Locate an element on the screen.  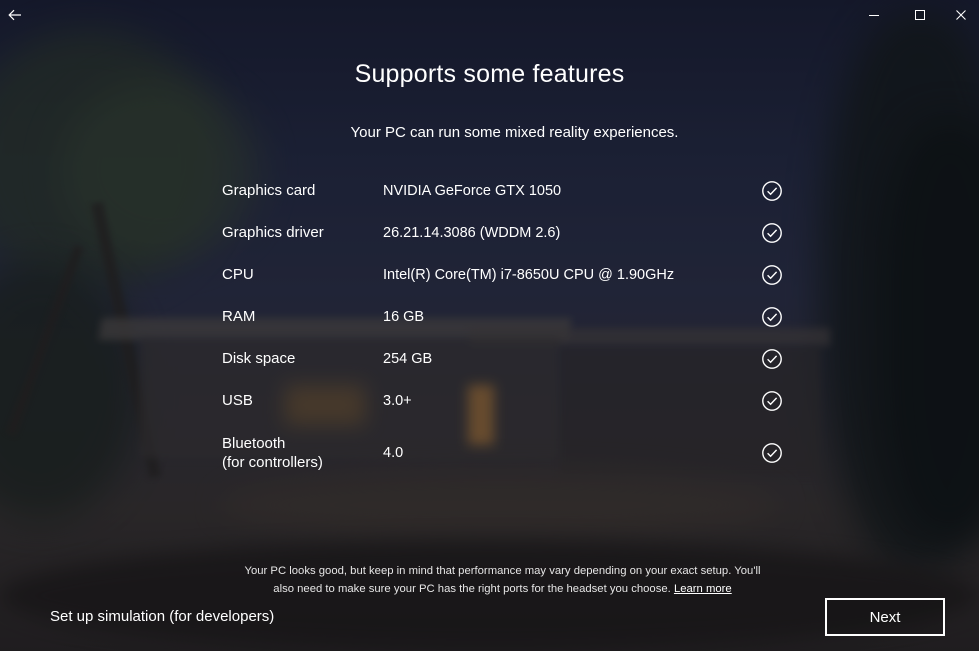
learn-more-link: Learn more is located at coordinates (703, 589).